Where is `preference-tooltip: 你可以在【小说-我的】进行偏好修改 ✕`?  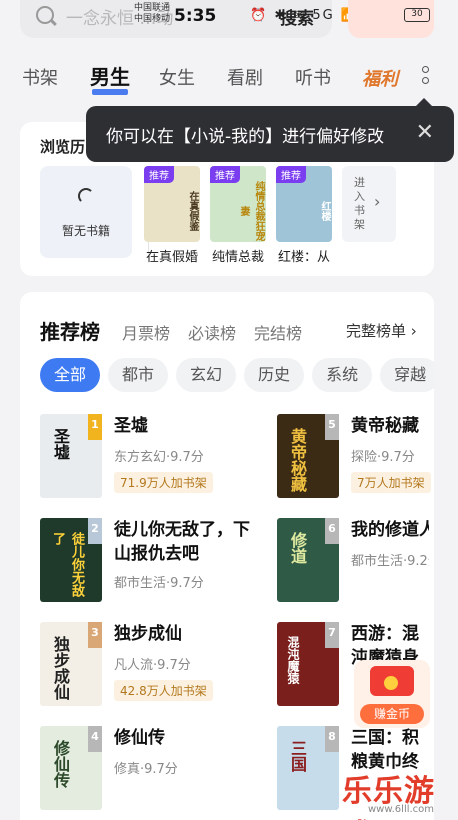
preference-tooltip: 你可以在【小说-我的】进行偏好修改 ✕ is located at coordinates (270, 130).